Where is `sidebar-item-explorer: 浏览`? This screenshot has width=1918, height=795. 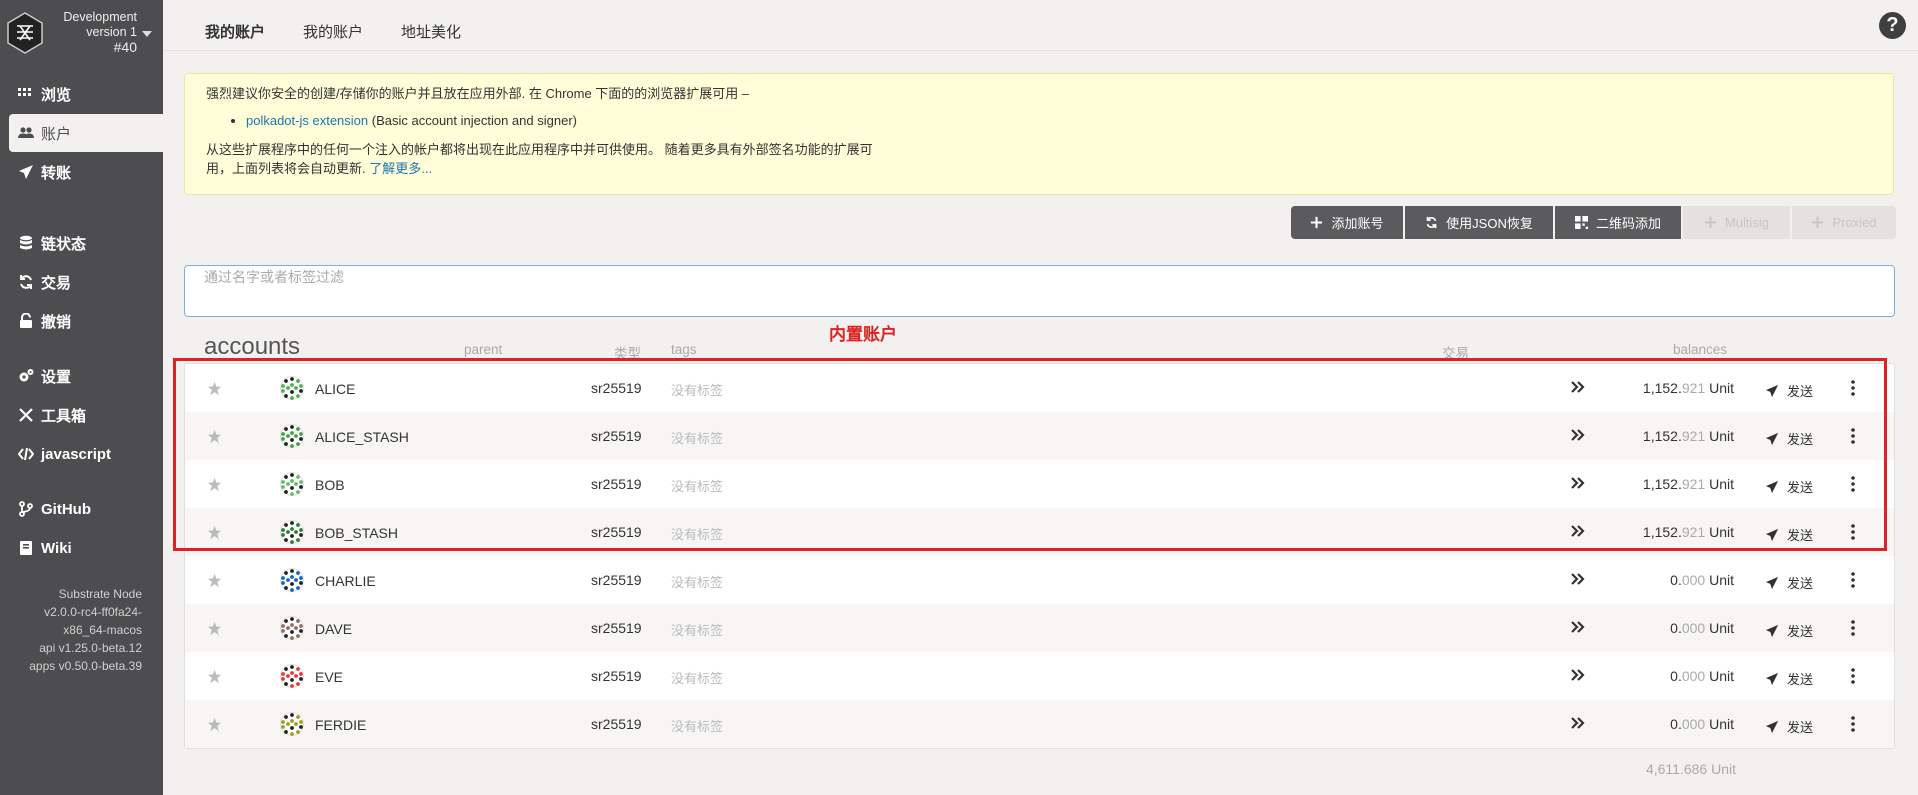
sidebar-item-explorer: 浏览 is located at coordinates (86, 94).